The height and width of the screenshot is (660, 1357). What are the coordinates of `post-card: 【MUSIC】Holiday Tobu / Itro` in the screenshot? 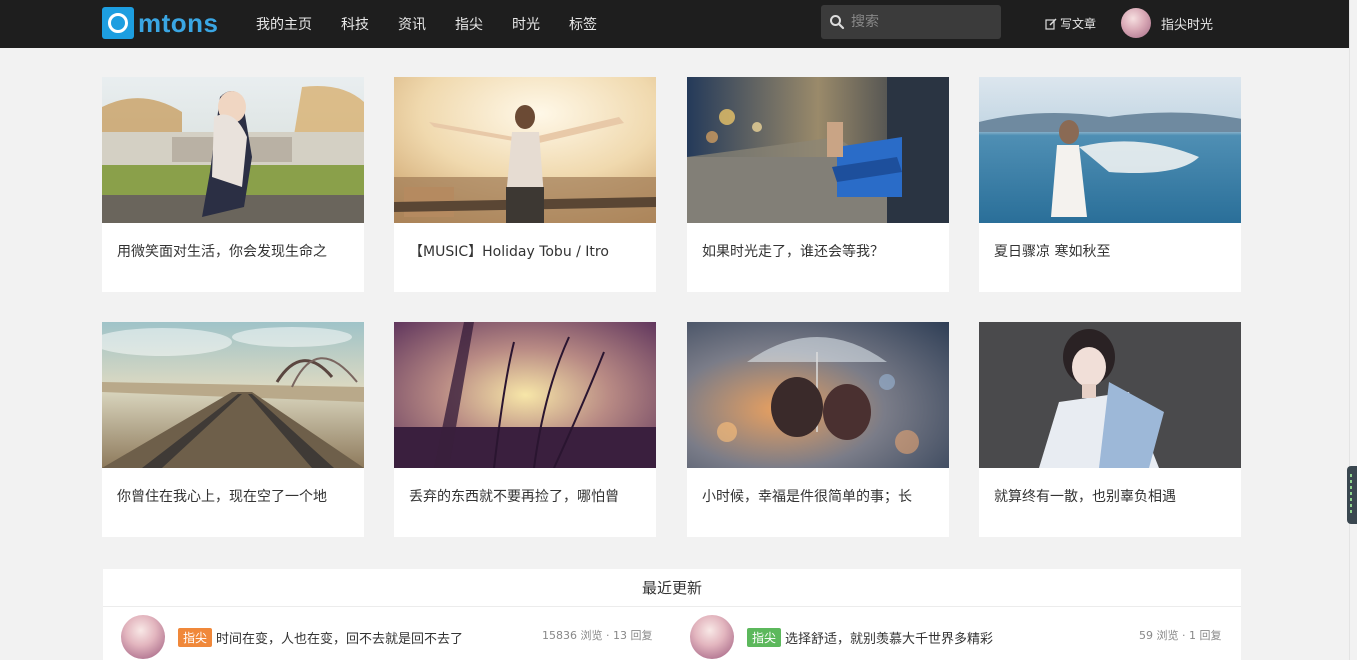 It's located at (525, 184).